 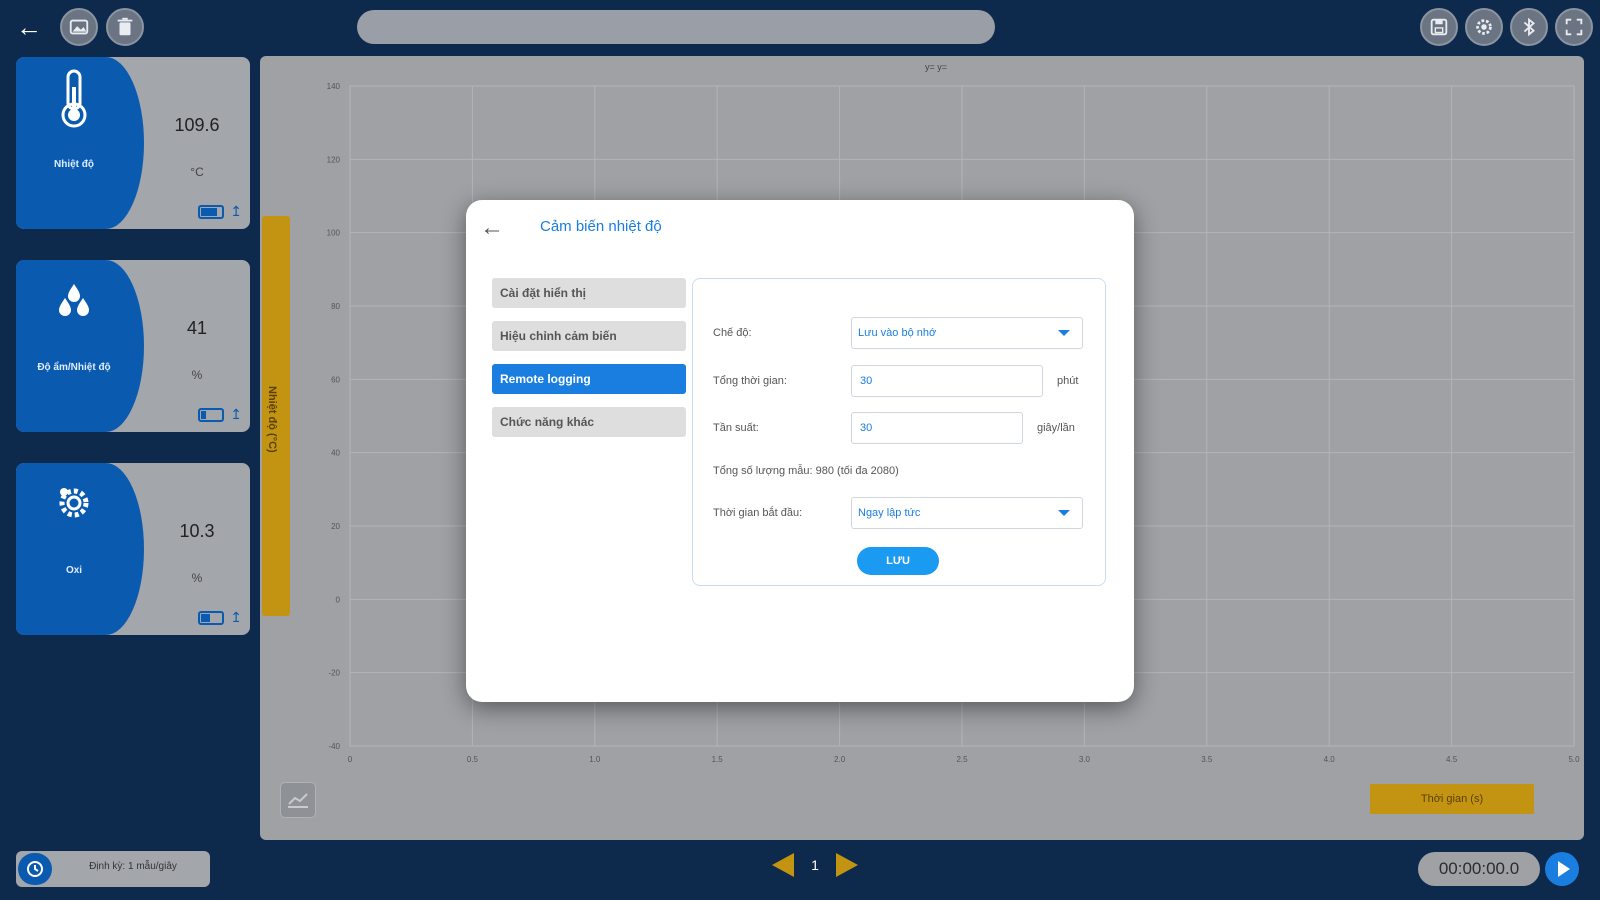 What do you see at coordinates (335, 526) in the screenshot?
I see `y-tick-label: 20` at bounding box center [335, 526].